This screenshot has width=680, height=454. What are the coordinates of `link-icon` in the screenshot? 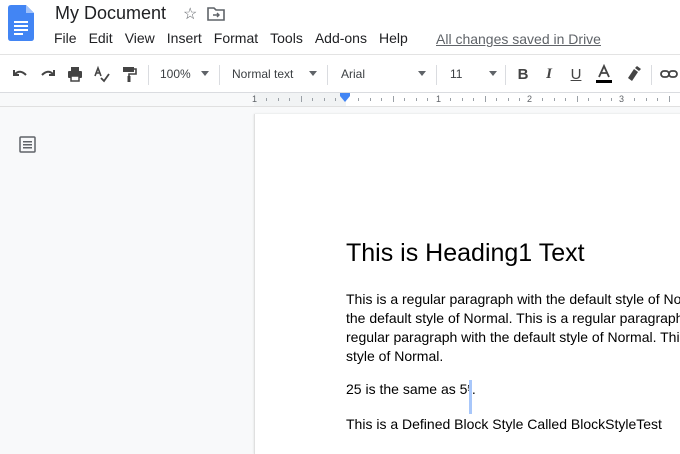 It's located at (669, 74).